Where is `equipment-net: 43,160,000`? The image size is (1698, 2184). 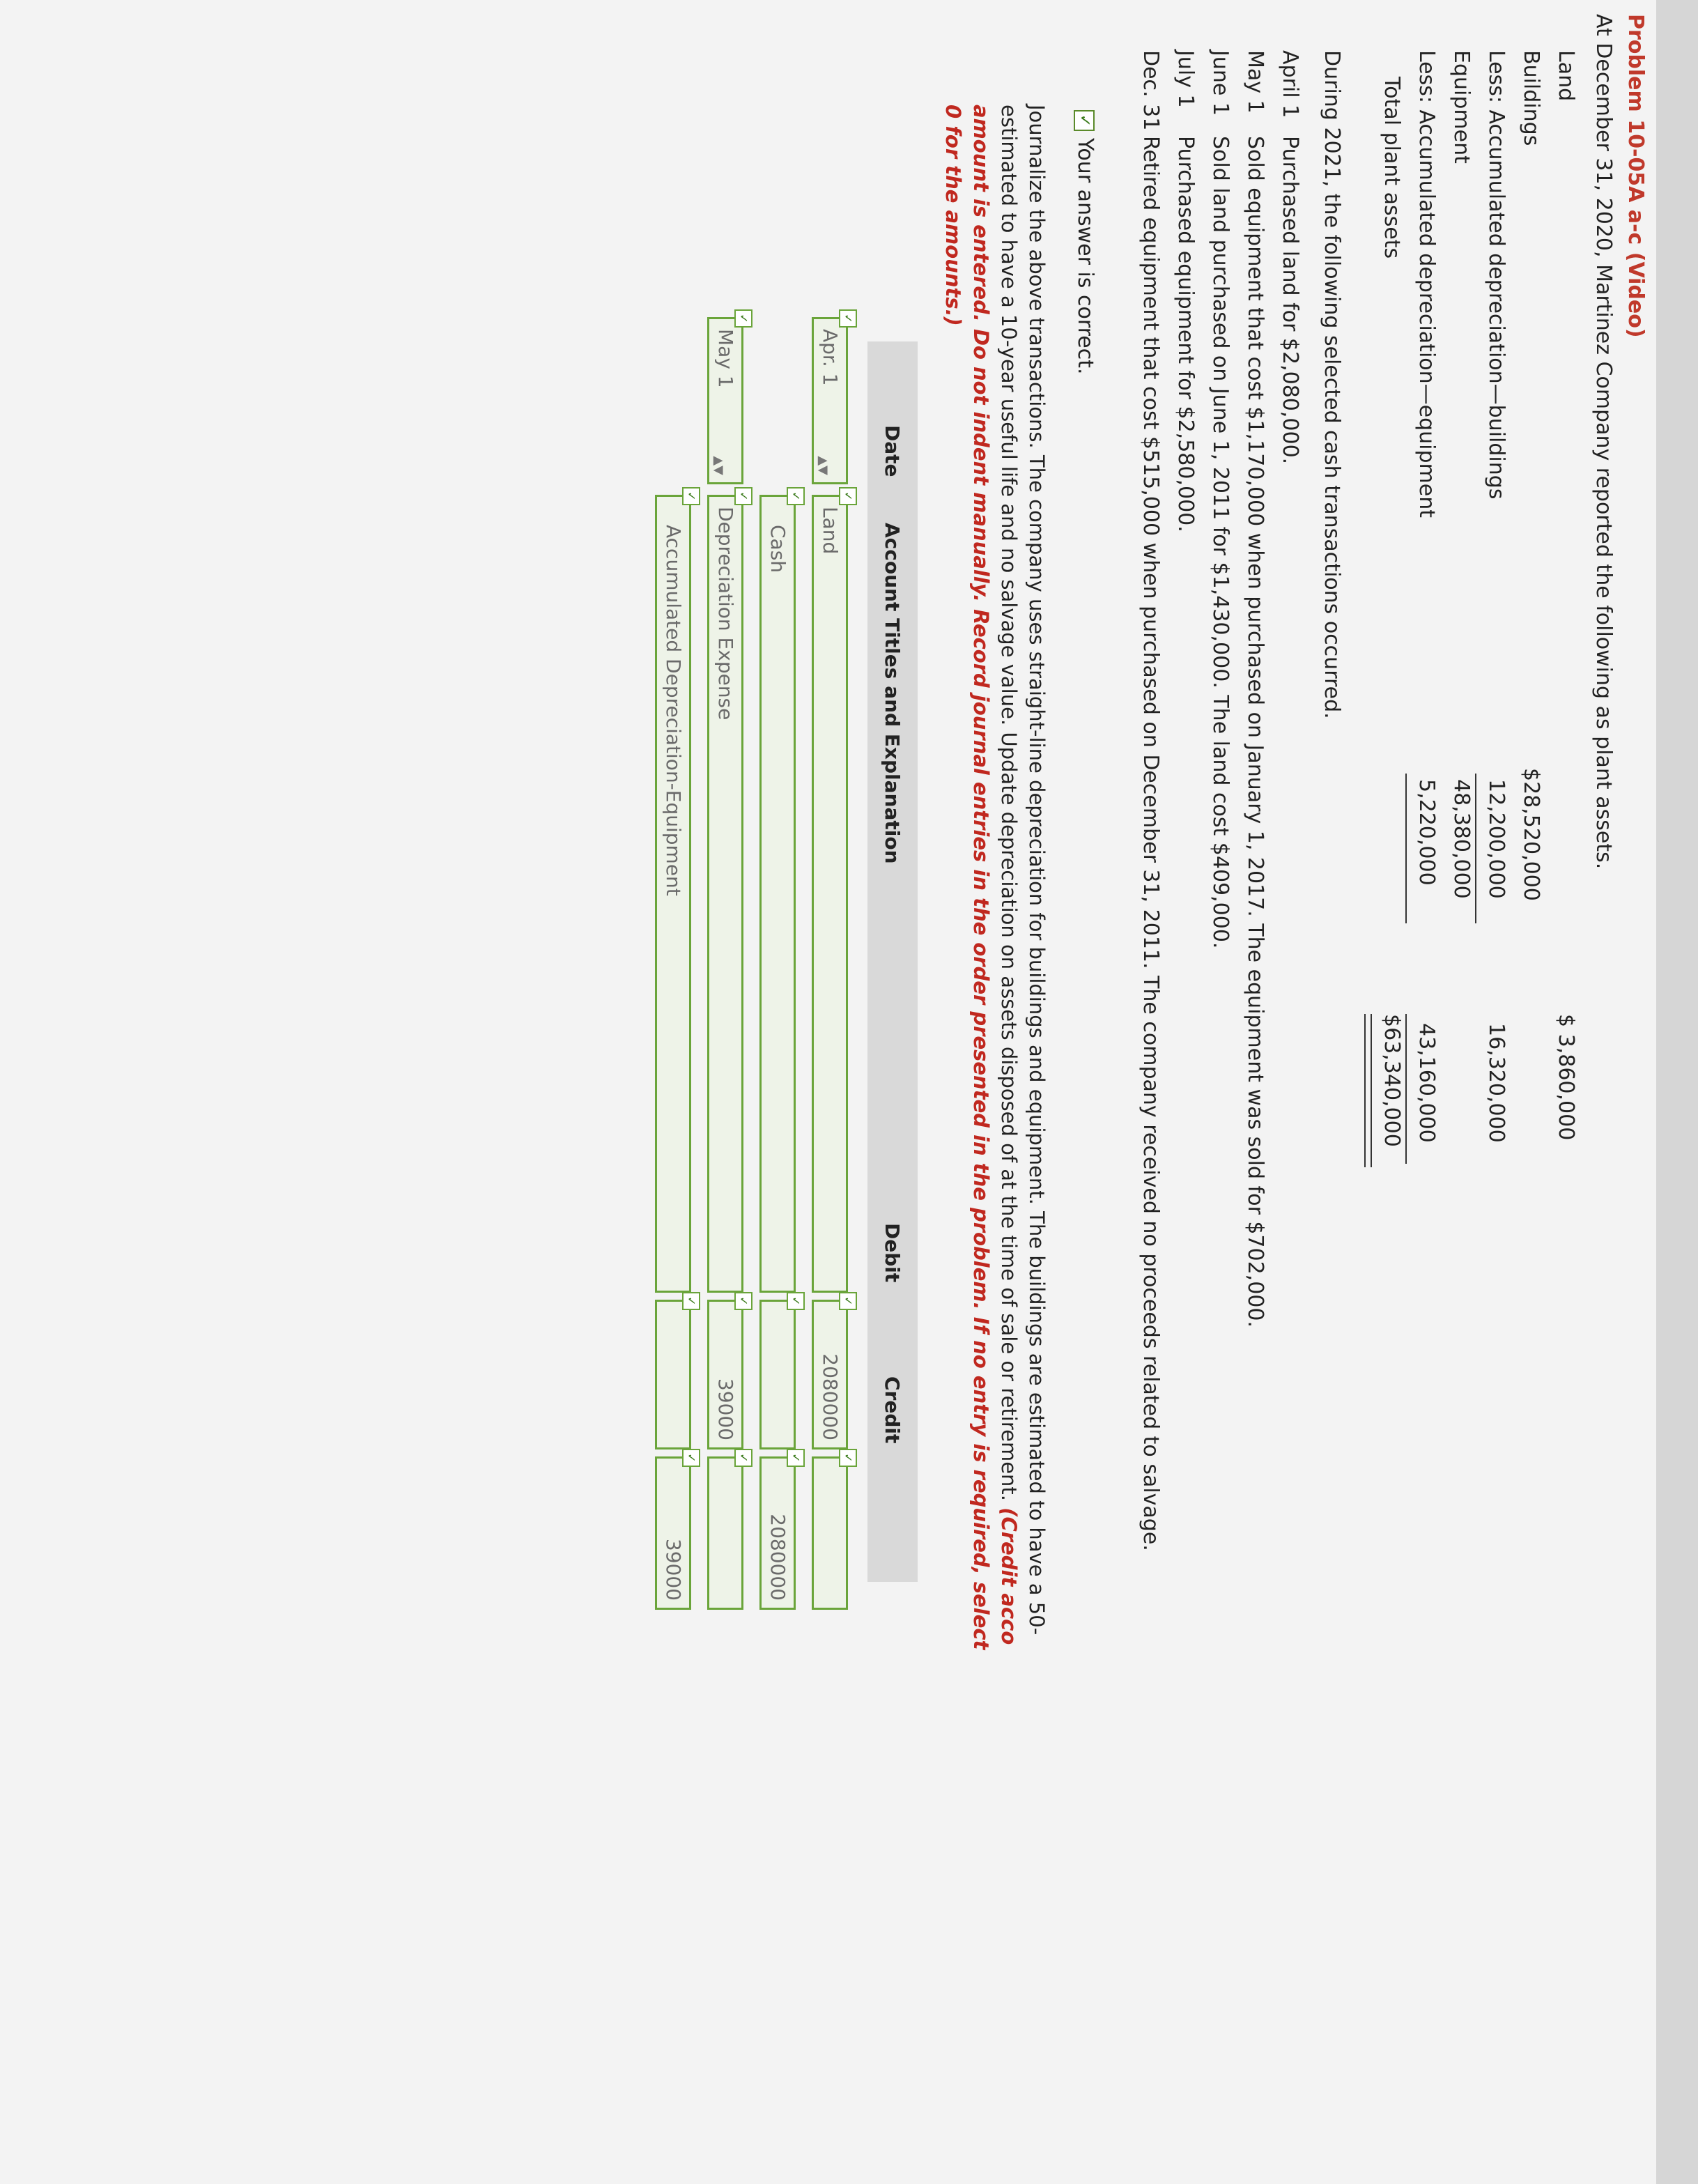
equipment-net: 43,160,000 is located at coordinates (1427, 1083).